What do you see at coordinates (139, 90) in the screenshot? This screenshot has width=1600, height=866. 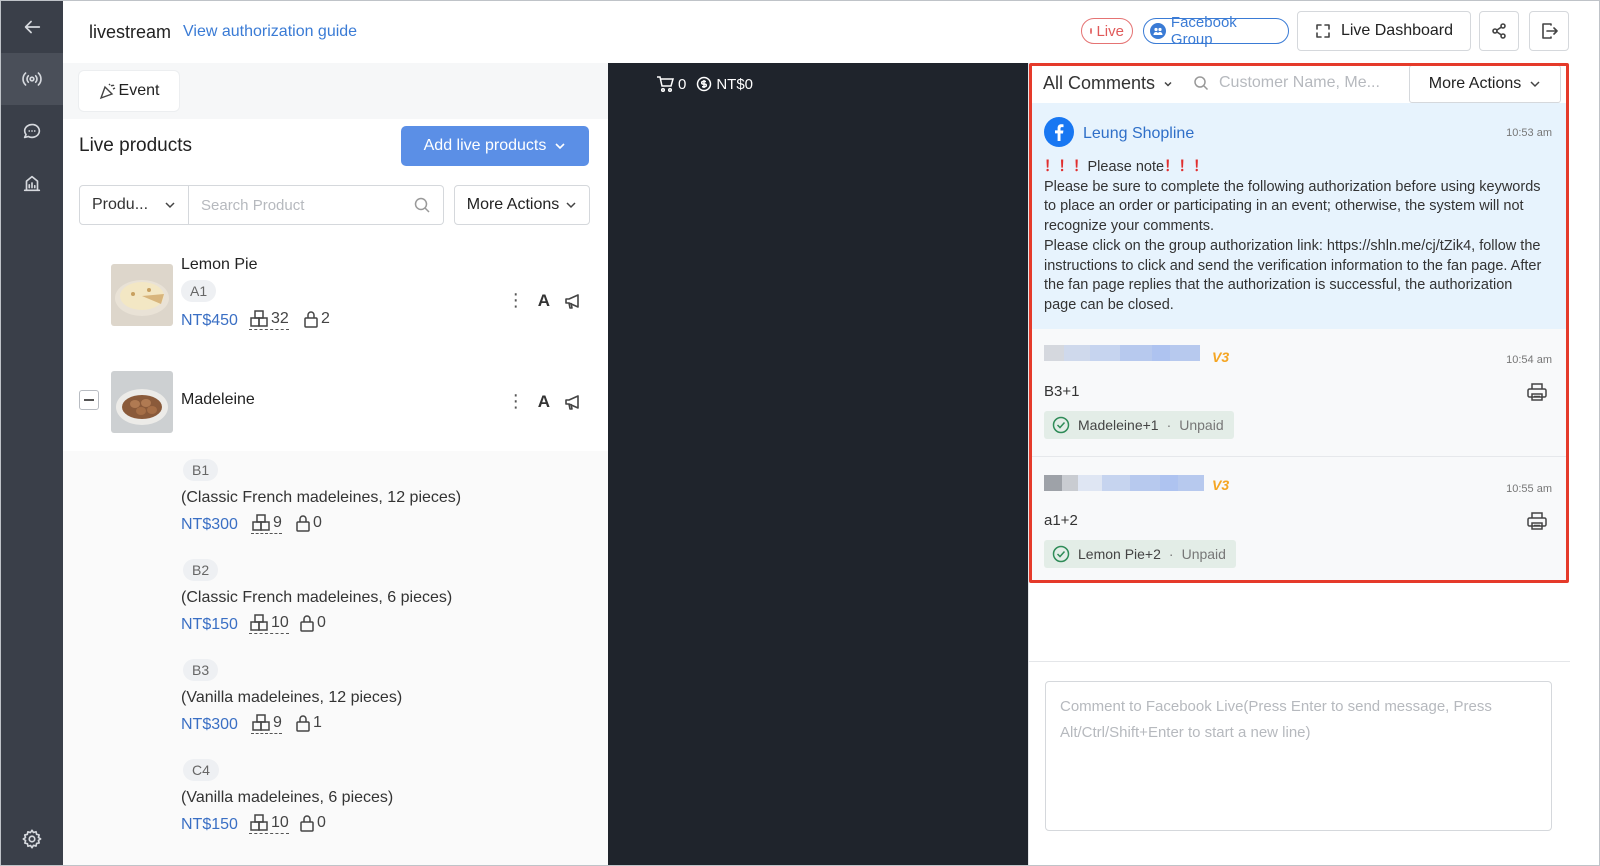 I see `event-button-label: Event` at bounding box center [139, 90].